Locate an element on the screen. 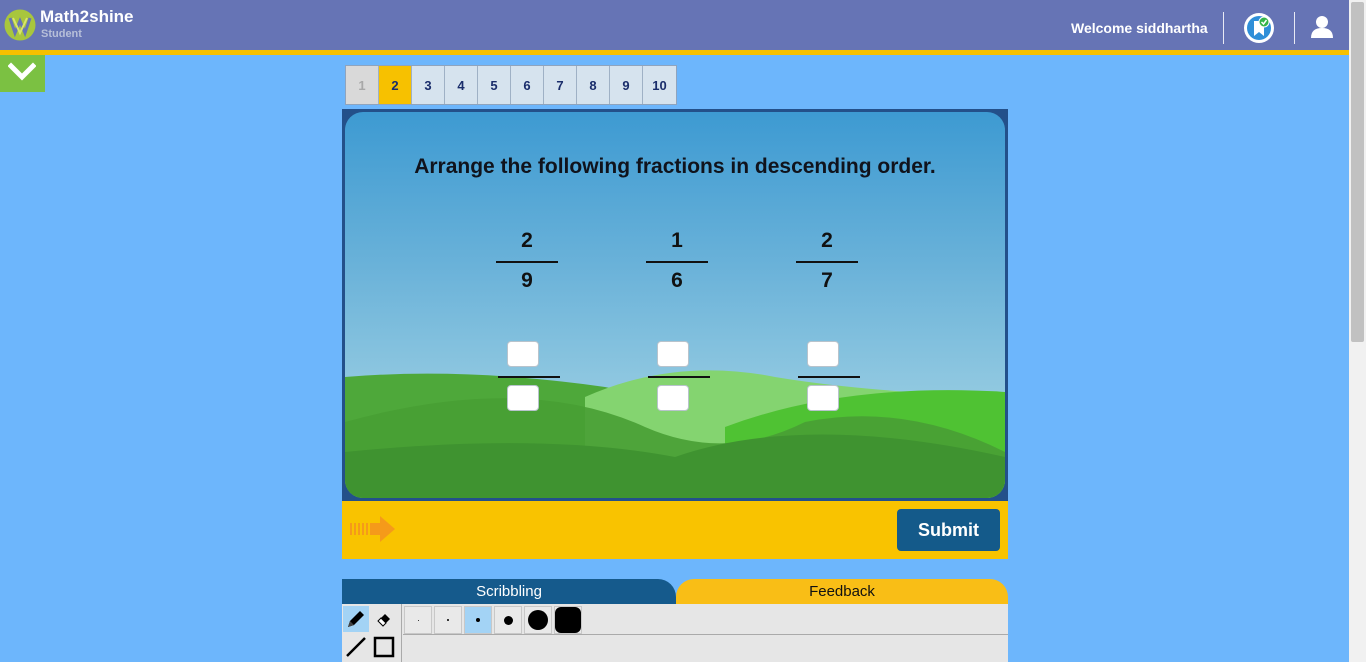  question-nav-button: 9 is located at coordinates (626, 85).